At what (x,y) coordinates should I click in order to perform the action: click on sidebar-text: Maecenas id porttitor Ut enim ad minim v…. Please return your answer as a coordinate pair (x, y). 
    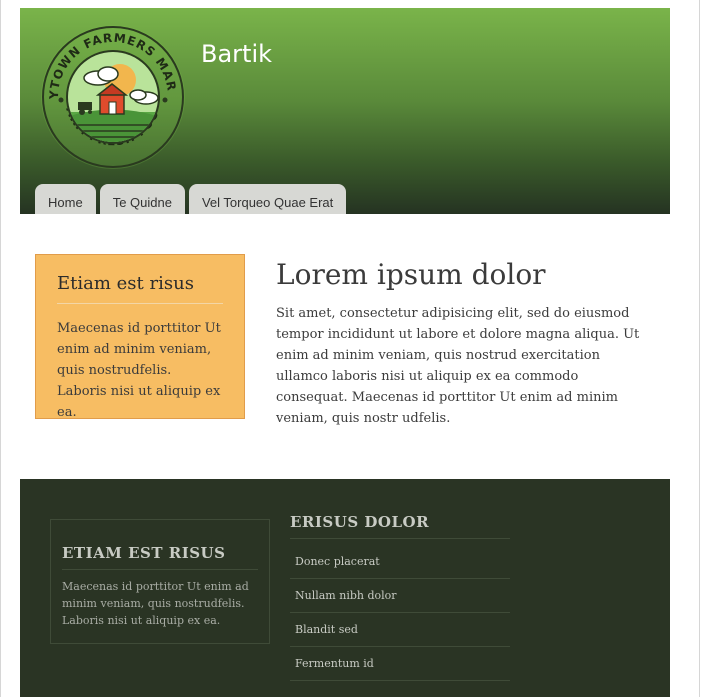
    Looking at the image, I should click on (139, 370).